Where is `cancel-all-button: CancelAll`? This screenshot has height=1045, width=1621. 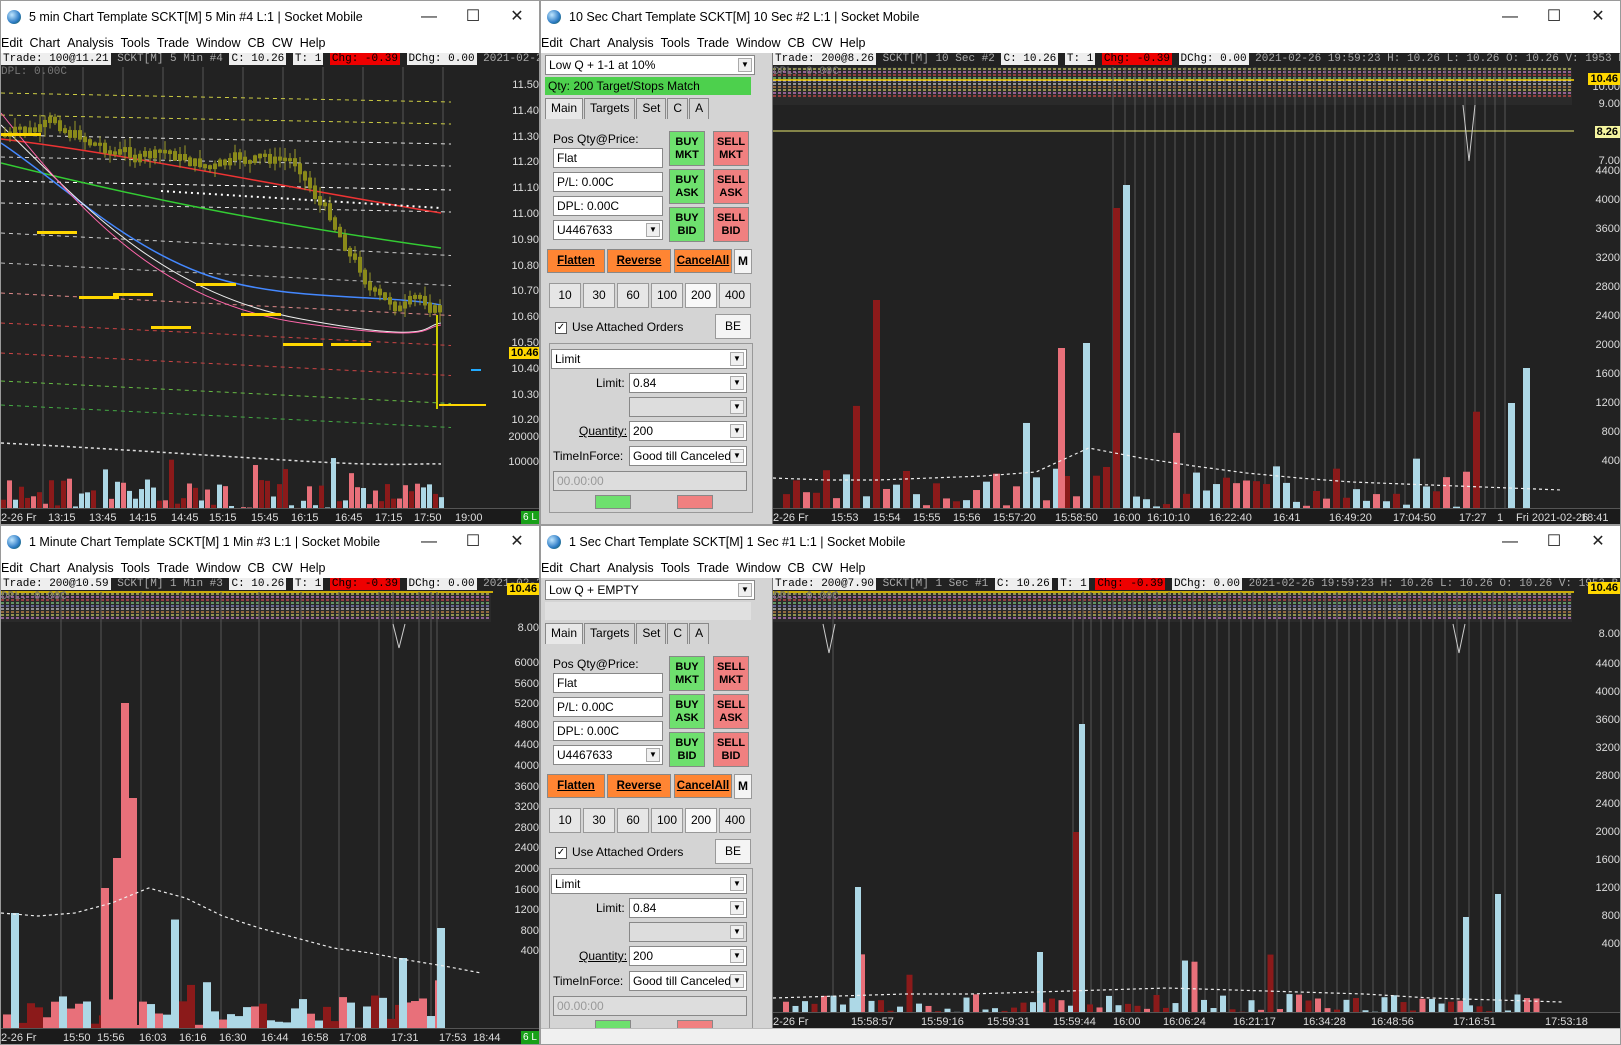
cancel-all-button: CancelAll is located at coordinates (703, 786).